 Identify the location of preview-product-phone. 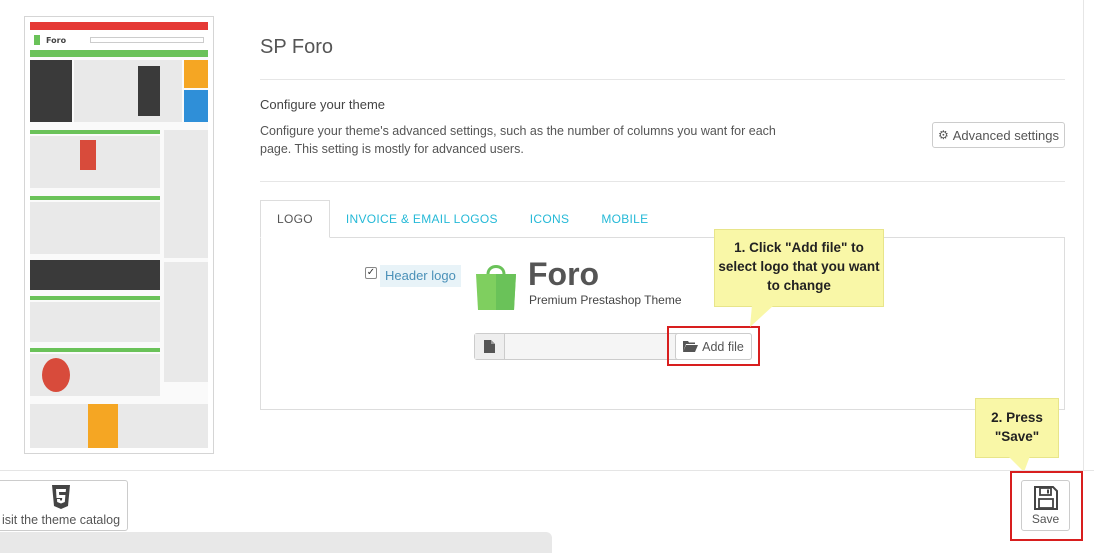
(88, 155).